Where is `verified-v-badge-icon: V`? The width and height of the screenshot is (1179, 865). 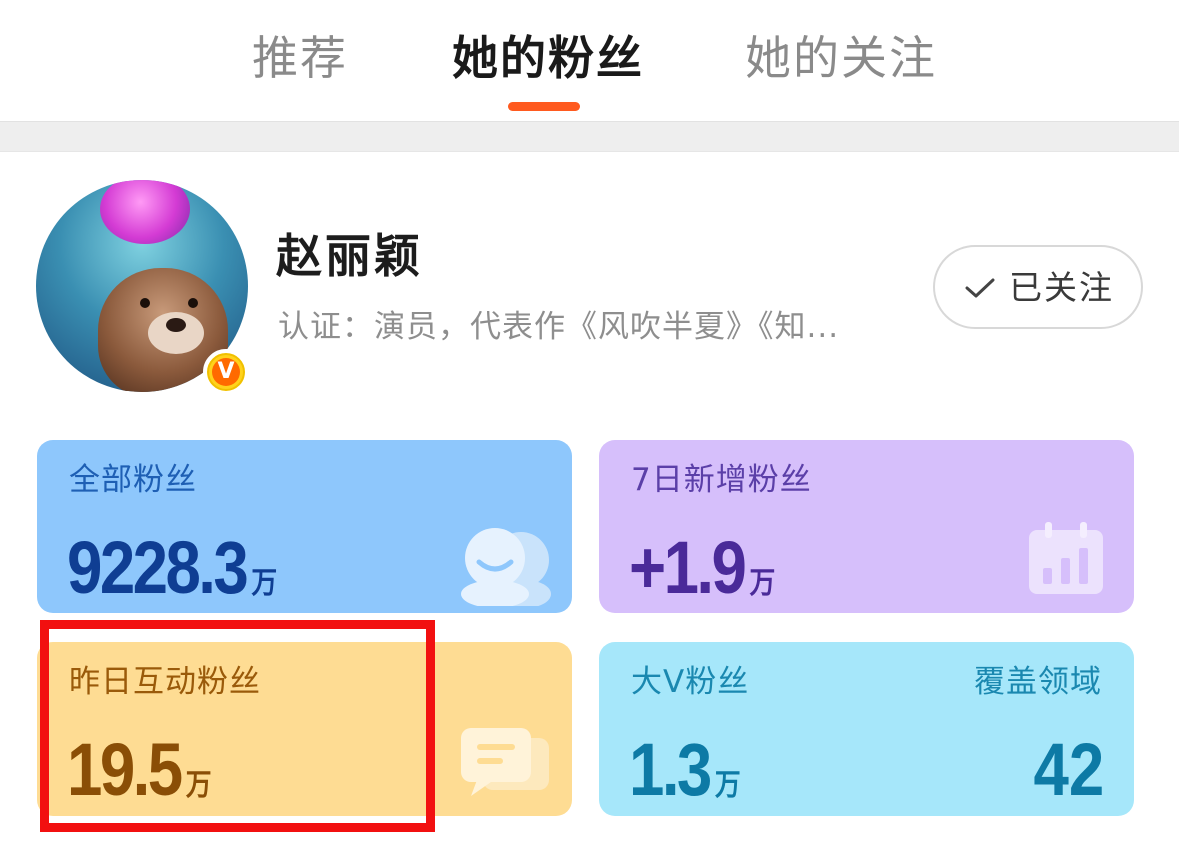
verified-v-badge-icon: V is located at coordinates (226, 372).